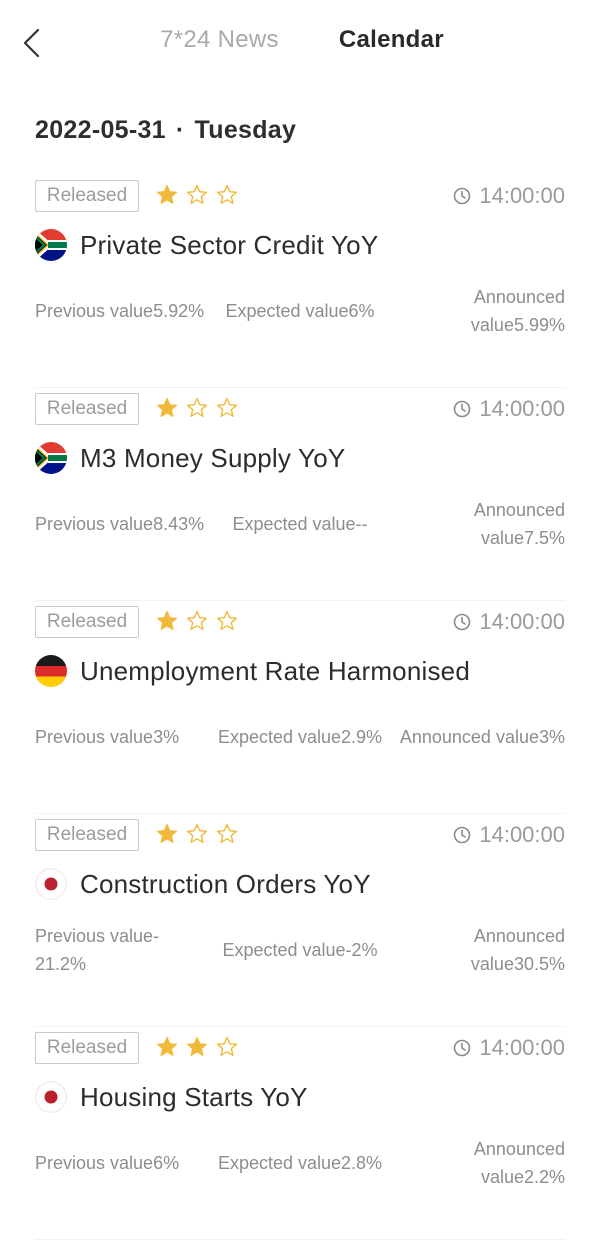 The width and height of the screenshot is (598, 1240). I want to click on date-weekday: Tuesday, so click(245, 130).